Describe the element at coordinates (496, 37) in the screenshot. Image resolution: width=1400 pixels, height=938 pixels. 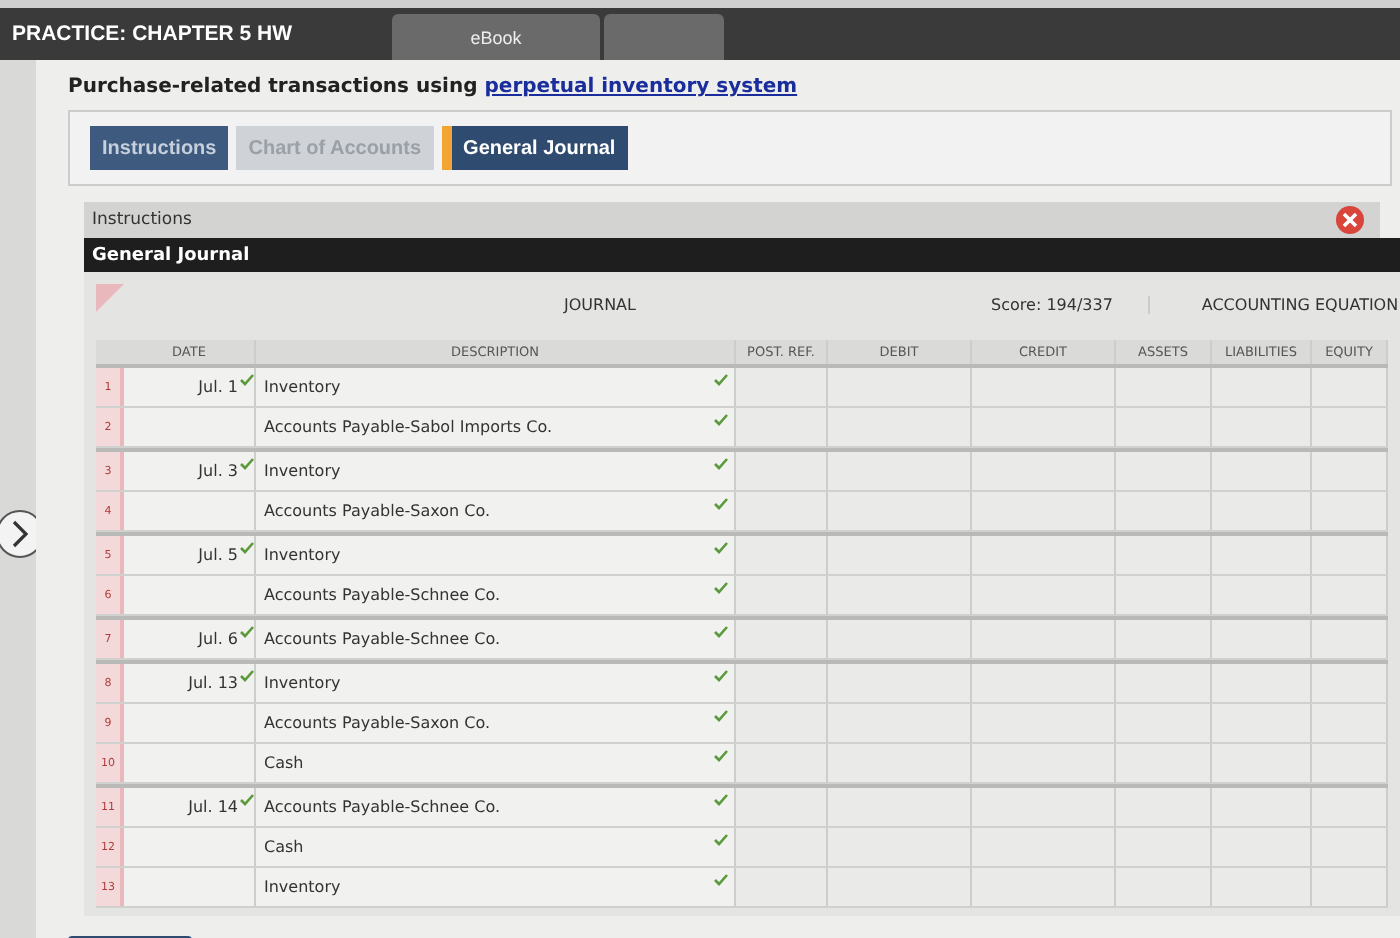
I see `header-tab: eBook` at that location.